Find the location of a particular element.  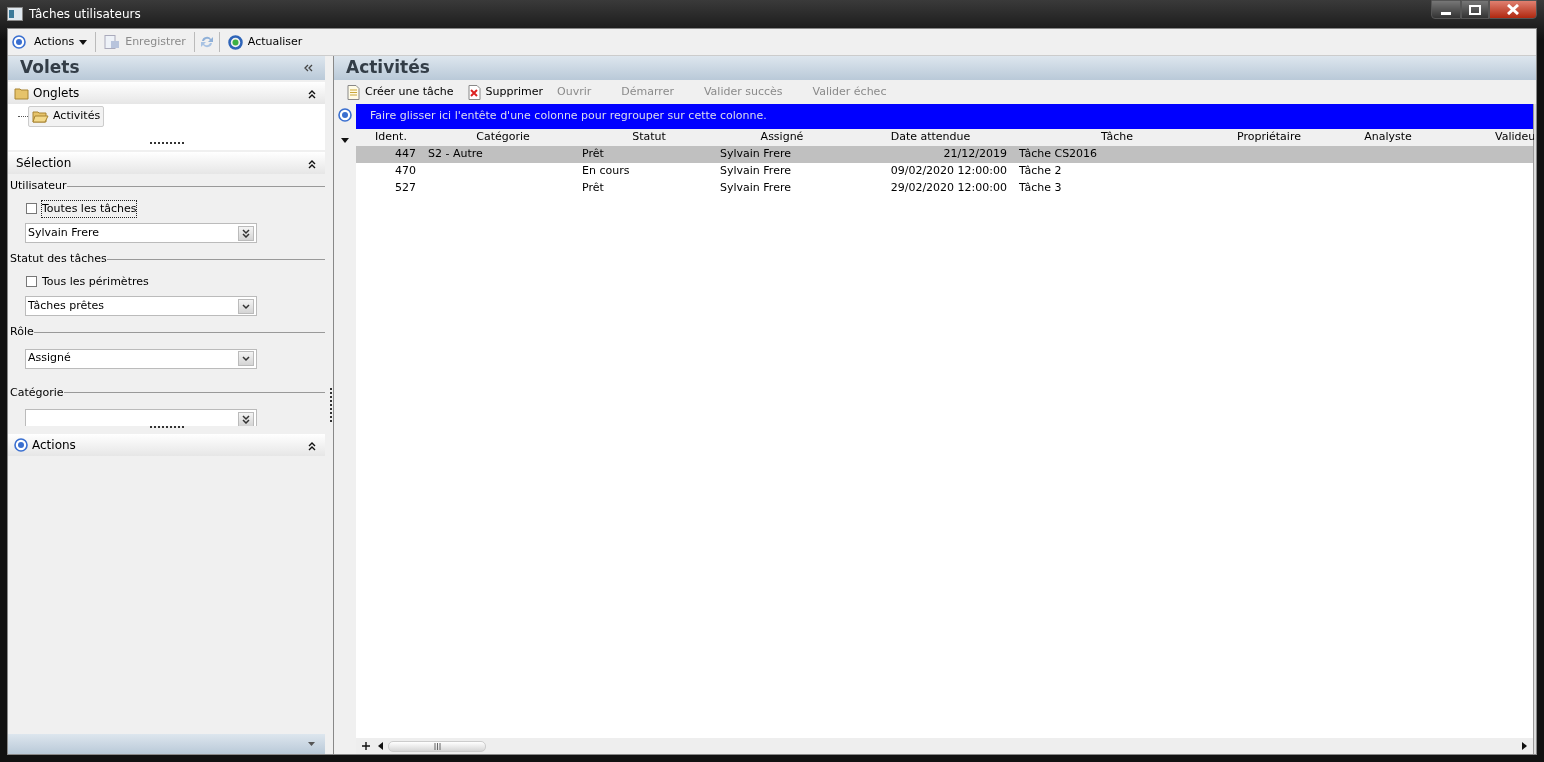

column-header: Date attendue is located at coordinates (930, 137).